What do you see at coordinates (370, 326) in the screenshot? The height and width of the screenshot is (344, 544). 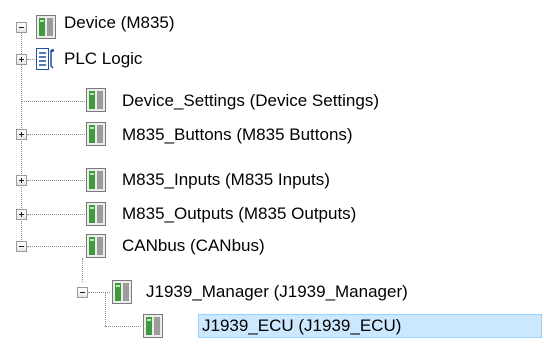 I see `node-label-j1939-ecu-selected: J1939_ECU (J1939_ECU)` at bounding box center [370, 326].